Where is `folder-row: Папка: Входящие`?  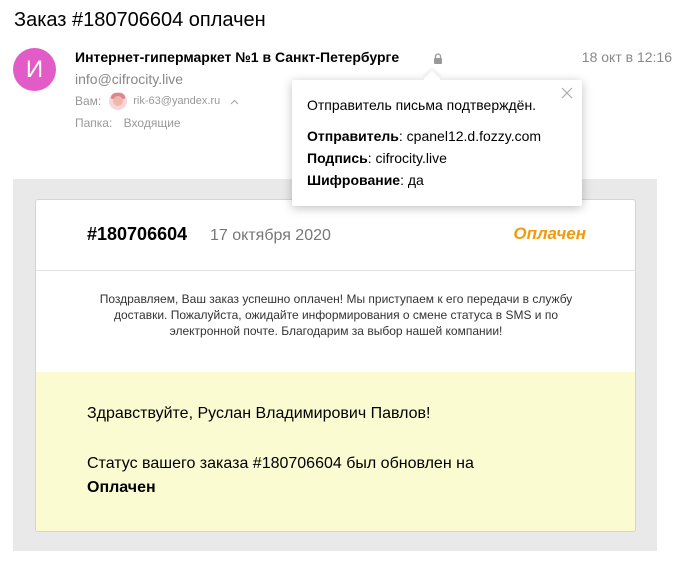 folder-row: Папка: Входящие is located at coordinates (128, 123).